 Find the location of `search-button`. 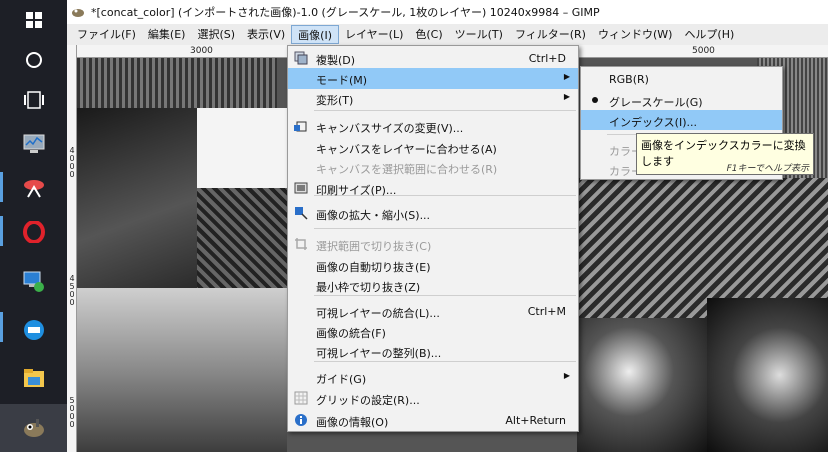

search-button is located at coordinates (33, 60).